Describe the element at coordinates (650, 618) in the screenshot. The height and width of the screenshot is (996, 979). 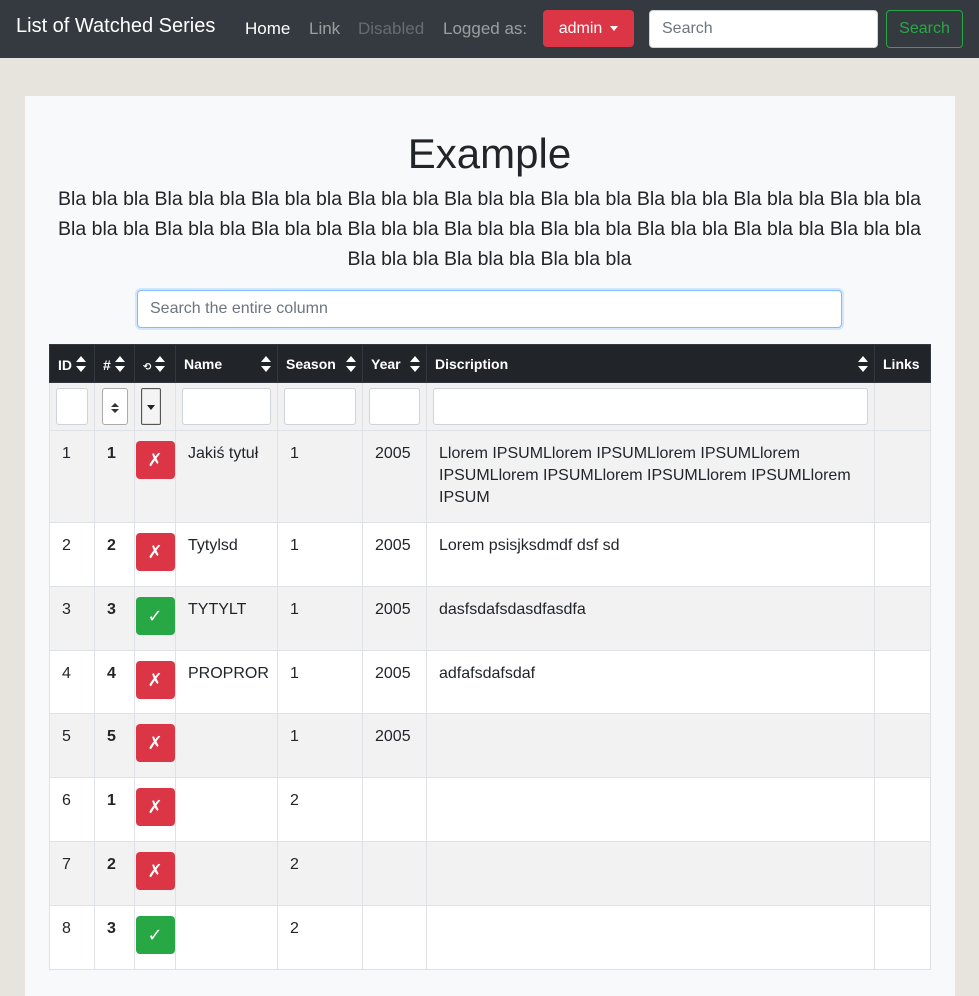
I see `cell-description: dasfsdafsdasdfasdfa` at that location.